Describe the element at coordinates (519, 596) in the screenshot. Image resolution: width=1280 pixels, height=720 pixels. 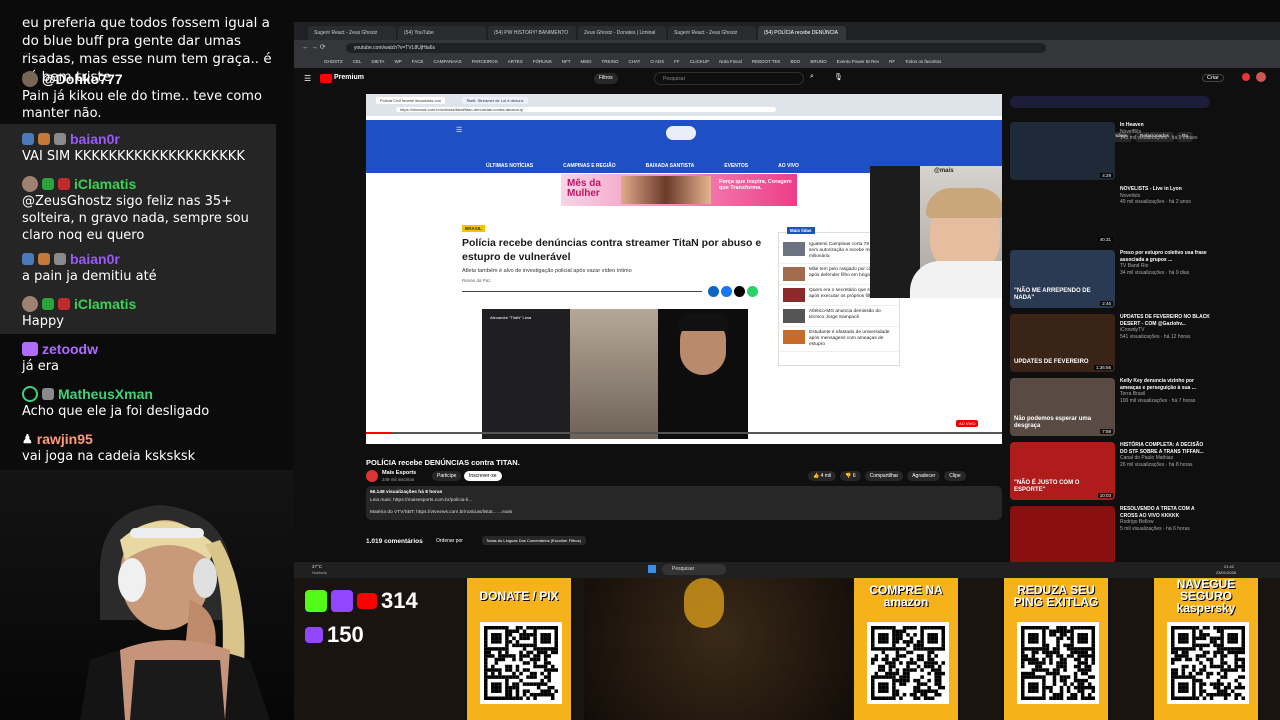
I see `qr-panel-title: DONATE / PIX` at that location.